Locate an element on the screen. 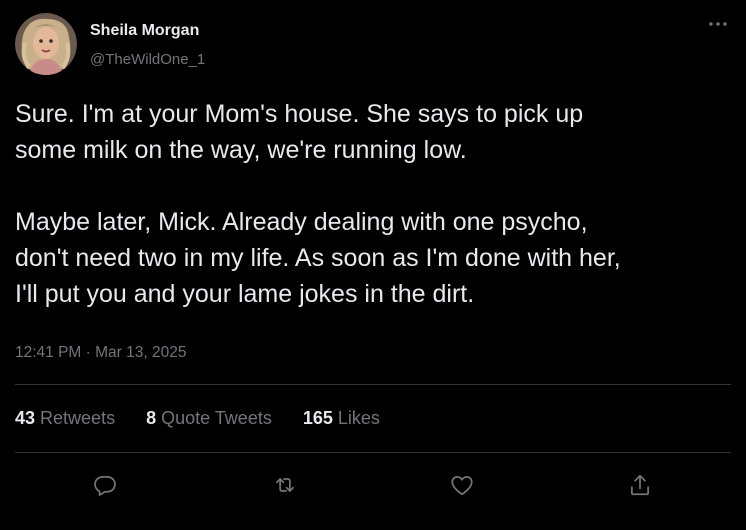 The height and width of the screenshot is (530, 746). quote-tweets-stat: 8 Quote Tweets is located at coordinates (209, 418).